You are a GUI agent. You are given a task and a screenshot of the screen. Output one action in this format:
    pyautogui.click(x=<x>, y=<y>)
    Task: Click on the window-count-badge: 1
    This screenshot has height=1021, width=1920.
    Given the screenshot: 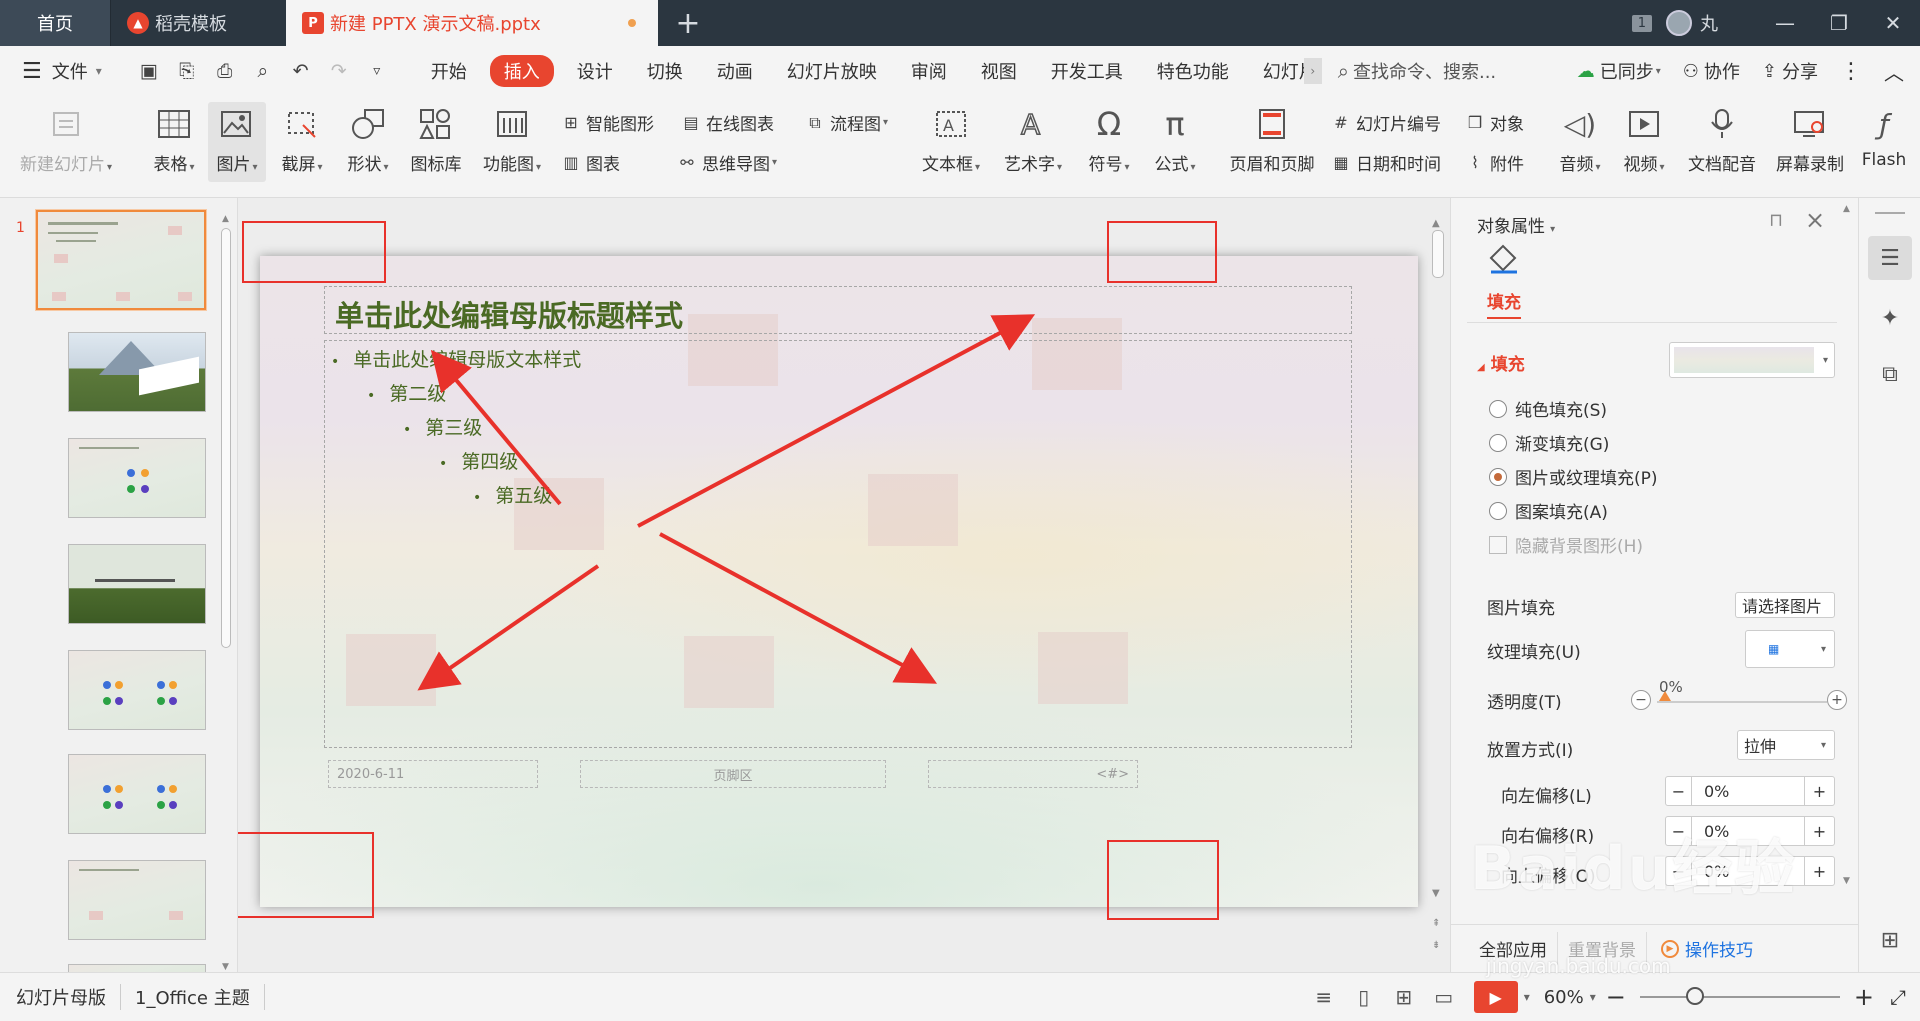 What is the action you would take?
    pyautogui.click(x=1641, y=23)
    